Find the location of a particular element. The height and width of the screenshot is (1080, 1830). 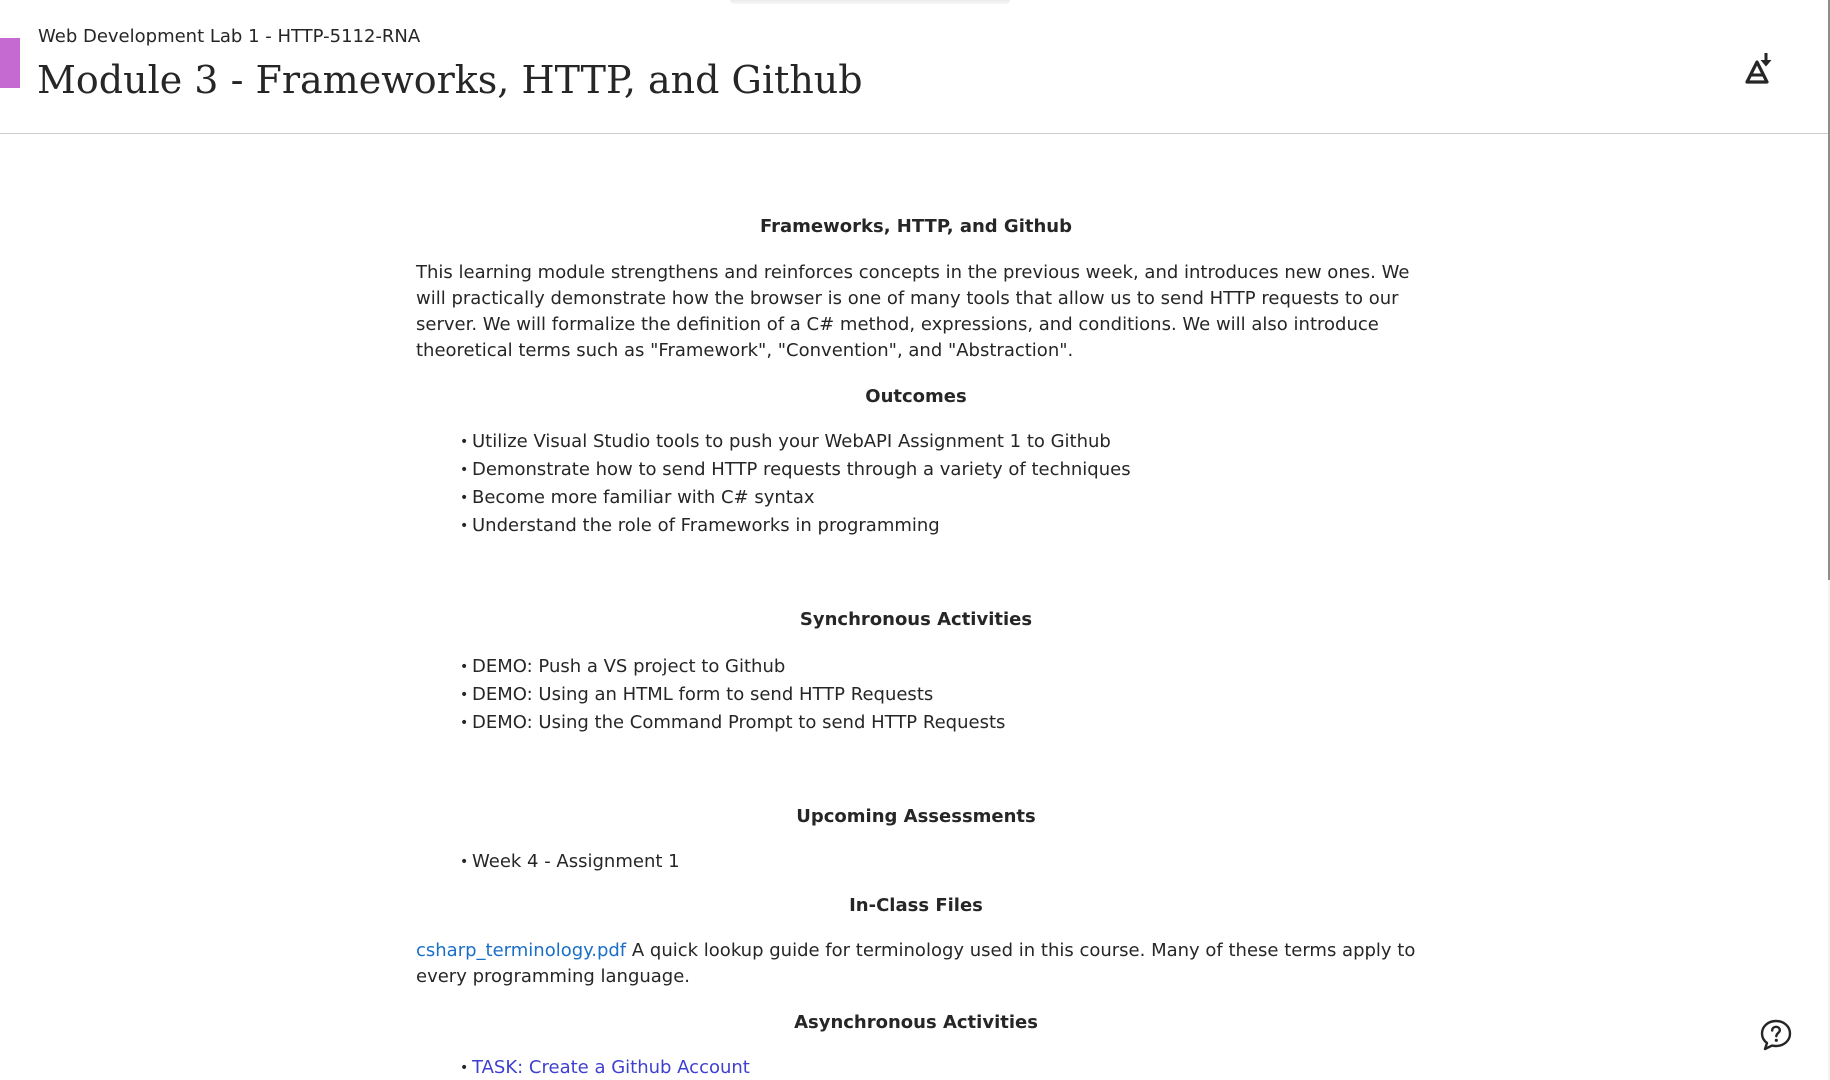

intro-heading: Frameworks, HTTP, and Github is located at coordinates (916, 226).